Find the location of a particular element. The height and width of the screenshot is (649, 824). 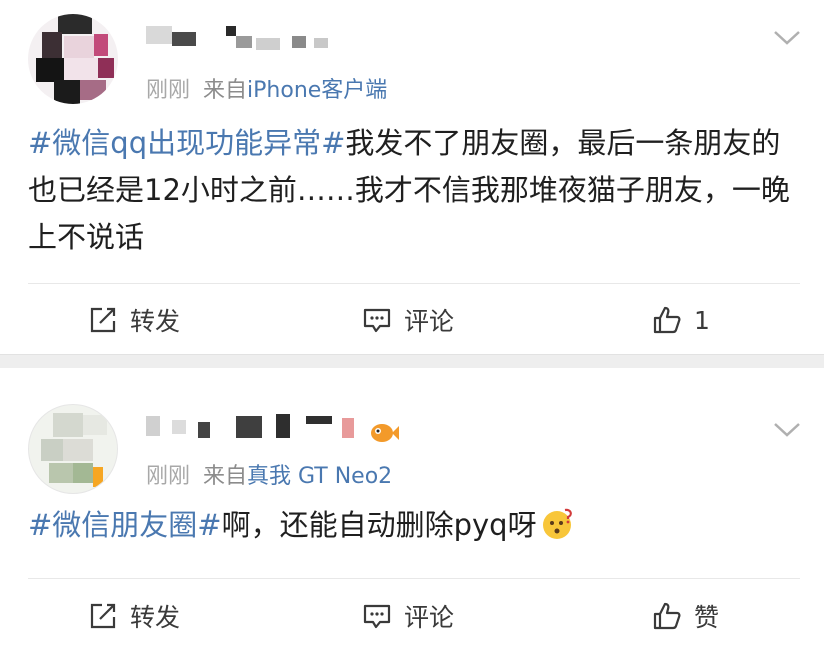

feed-separator is located at coordinates (412, 361).